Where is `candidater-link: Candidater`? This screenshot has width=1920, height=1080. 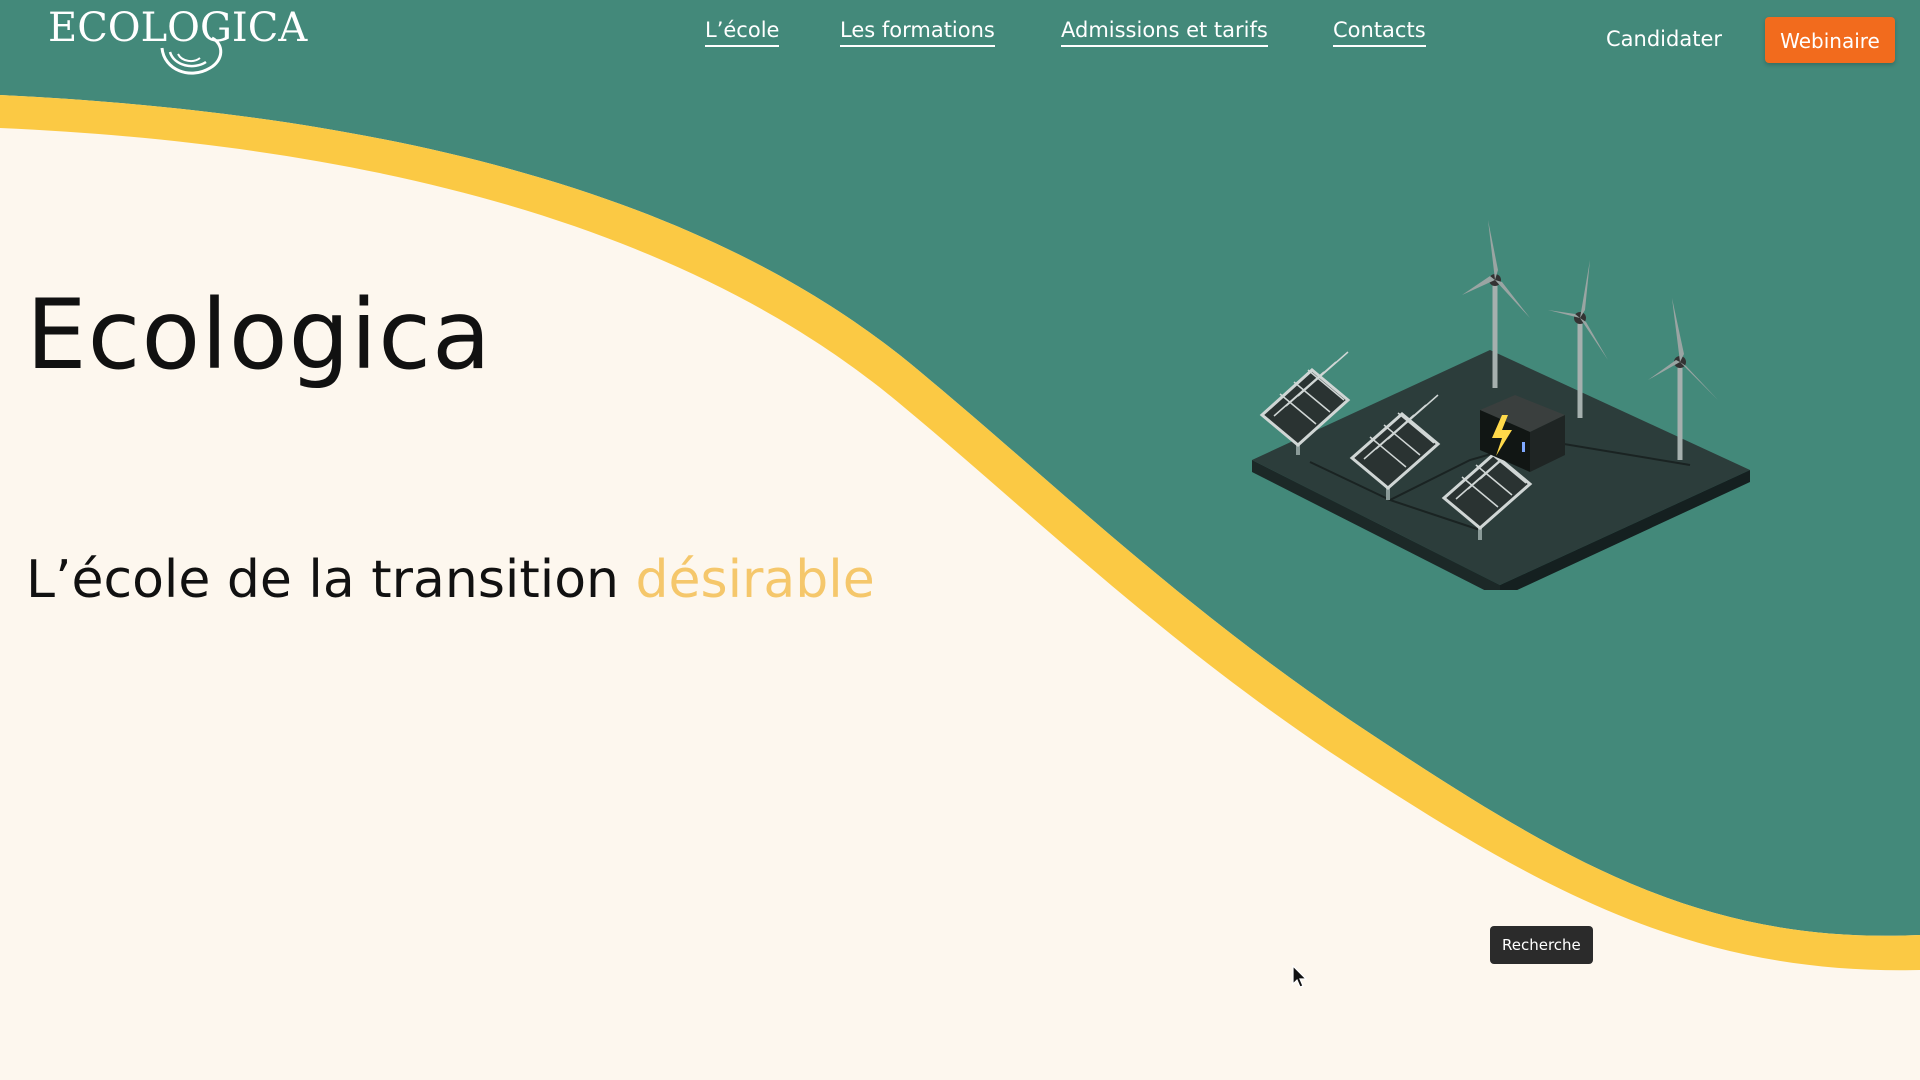
candidater-link: Candidater is located at coordinates (1664, 39).